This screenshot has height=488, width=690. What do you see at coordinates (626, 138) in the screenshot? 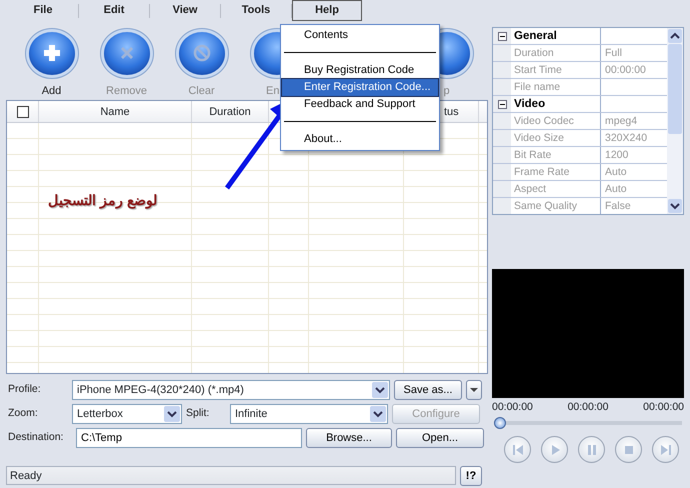
I see `property-value: 320X240` at bounding box center [626, 138].